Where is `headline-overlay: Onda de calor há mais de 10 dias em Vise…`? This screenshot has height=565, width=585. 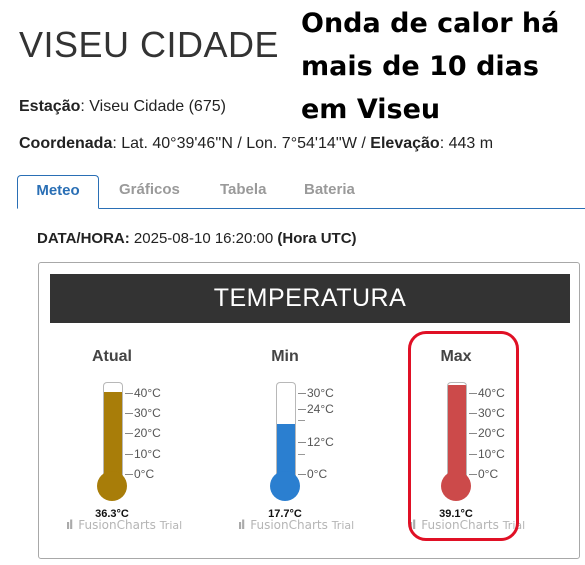 headline-overlay: Onda de calor há mais de 10 dias em Vise… is located at coordinates (443, 66).